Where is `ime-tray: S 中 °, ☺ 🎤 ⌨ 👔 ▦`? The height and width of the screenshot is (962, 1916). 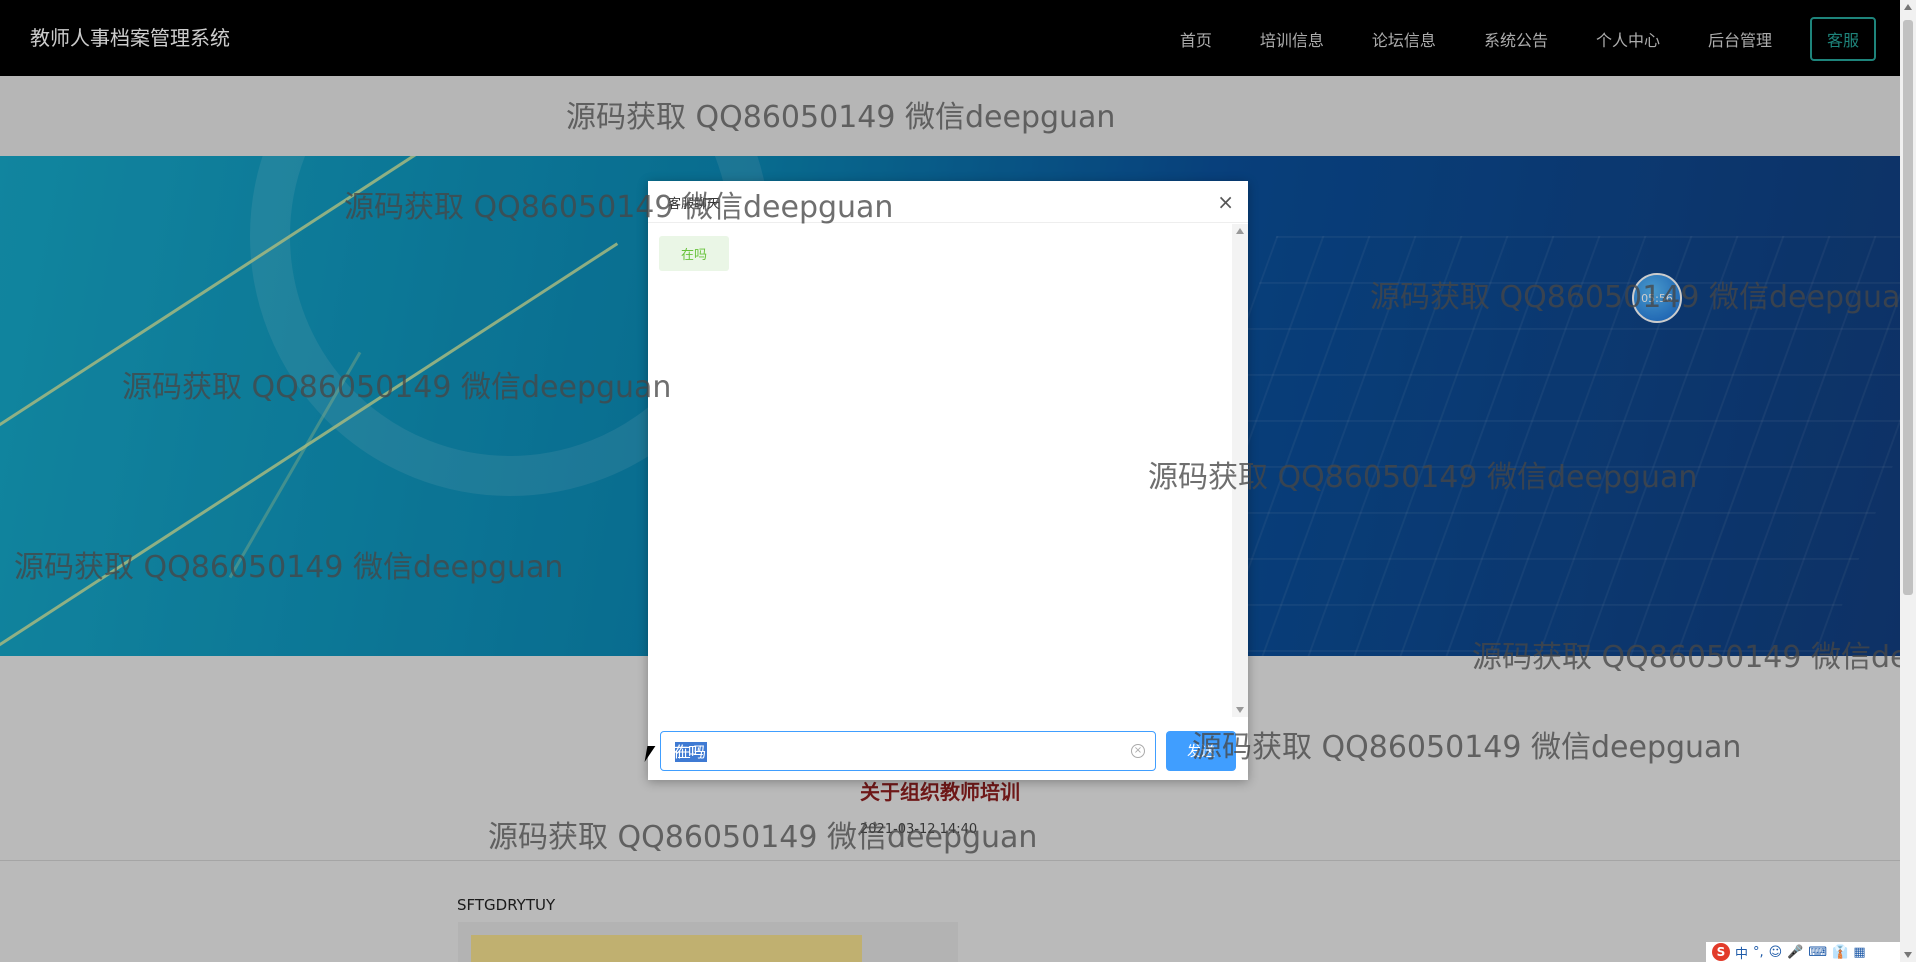
ime-tray: S 中 °, ☺ 🎤 ⌨ 👔 ▦ is located at coordinates (1803, 952).